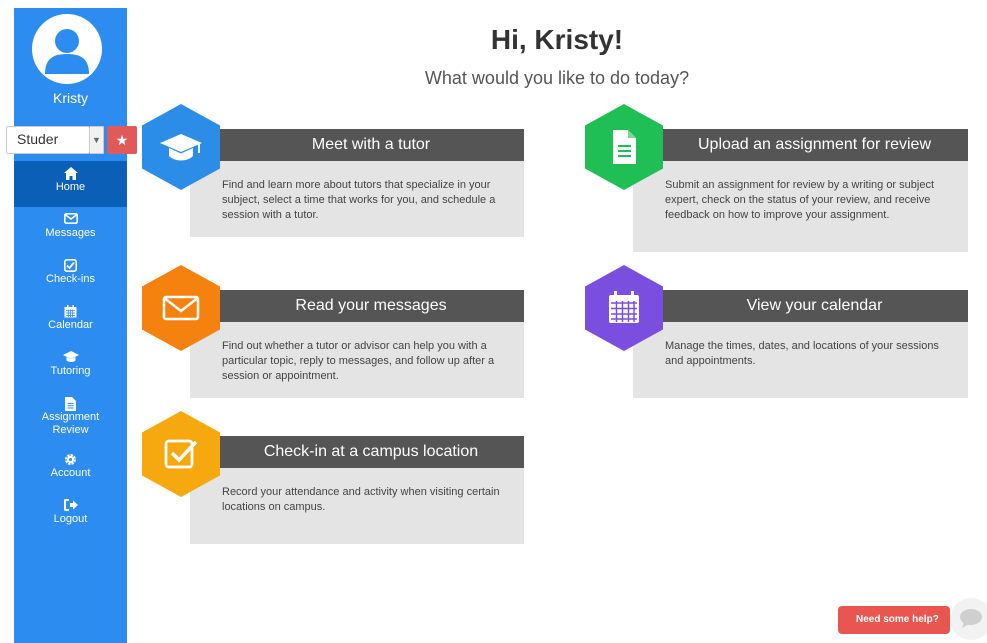  I want to click on sidebar-item-label: Review, so click(70, 430).